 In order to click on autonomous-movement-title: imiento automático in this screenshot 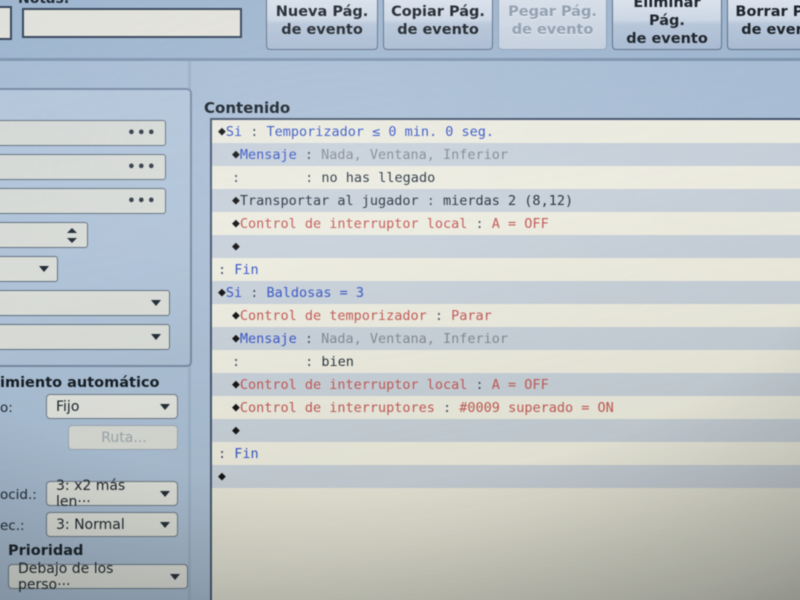, I will do `click(80, 383)`.